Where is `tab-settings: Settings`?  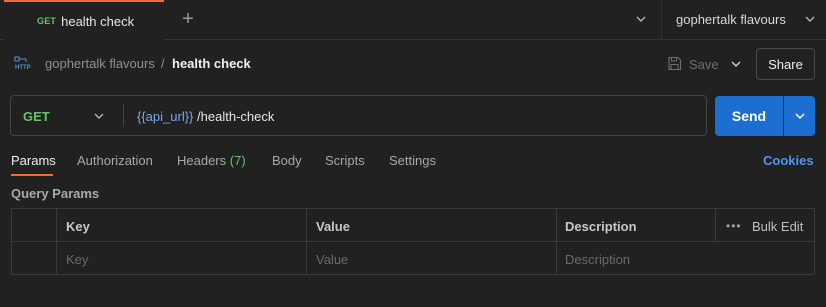 tab-settings: Settings is located at coordinates (412, 160).